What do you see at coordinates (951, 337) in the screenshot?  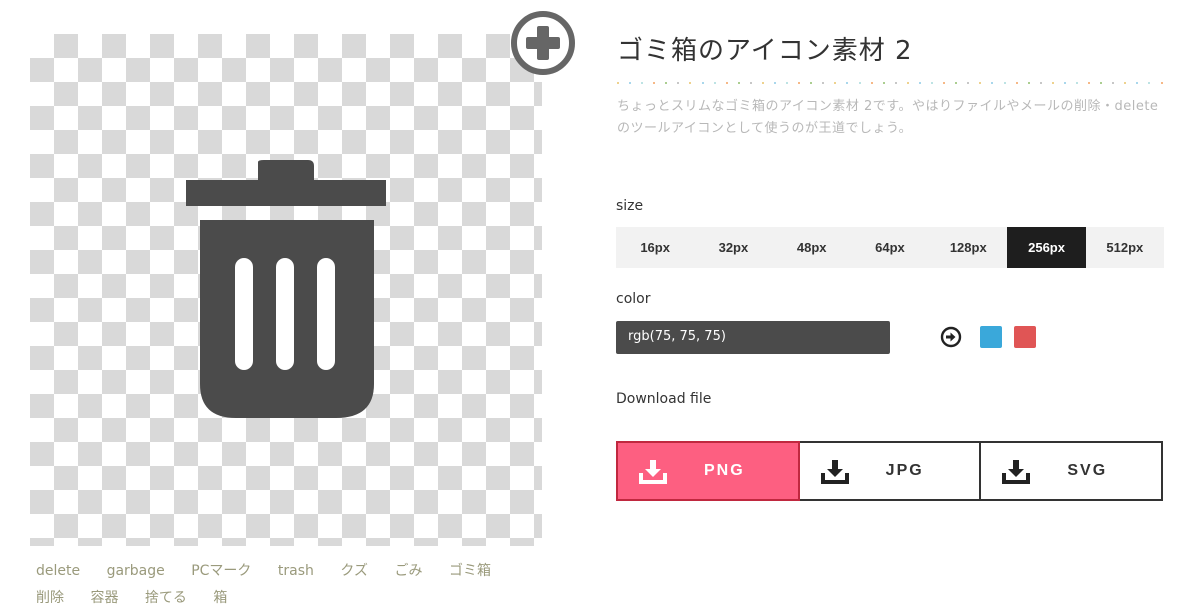 I see `arrow-circle-icon` at bounding box center [951, 337].